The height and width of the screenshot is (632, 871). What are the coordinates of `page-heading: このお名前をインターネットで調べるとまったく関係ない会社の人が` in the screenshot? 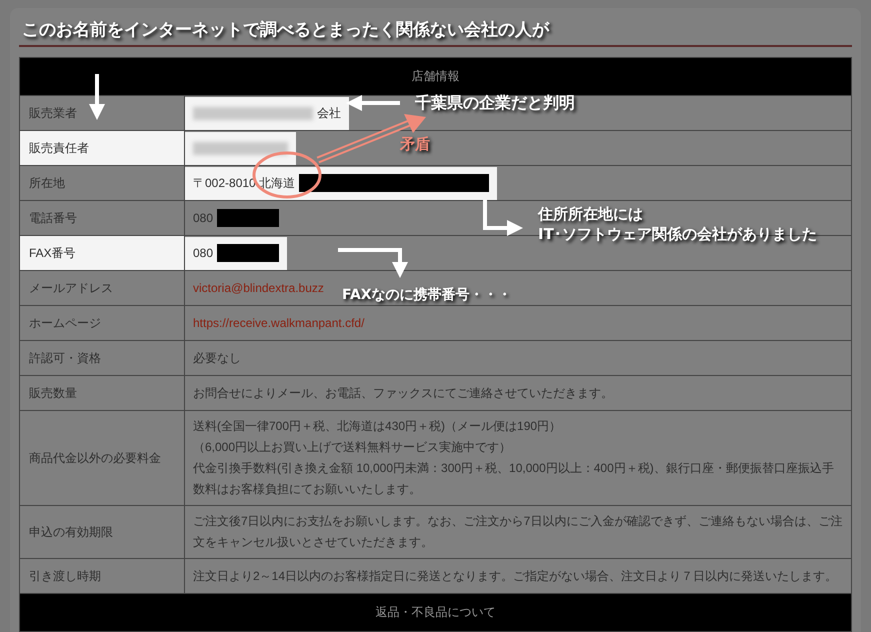 It's located at (285, 30).